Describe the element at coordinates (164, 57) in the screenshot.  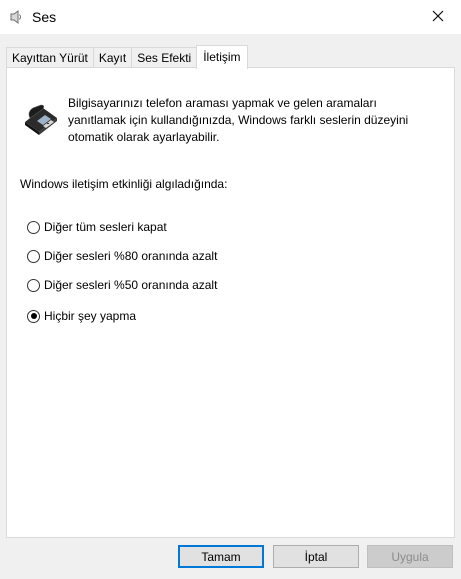
I see `tab-sound-effects: Ses Efekti` at that location.